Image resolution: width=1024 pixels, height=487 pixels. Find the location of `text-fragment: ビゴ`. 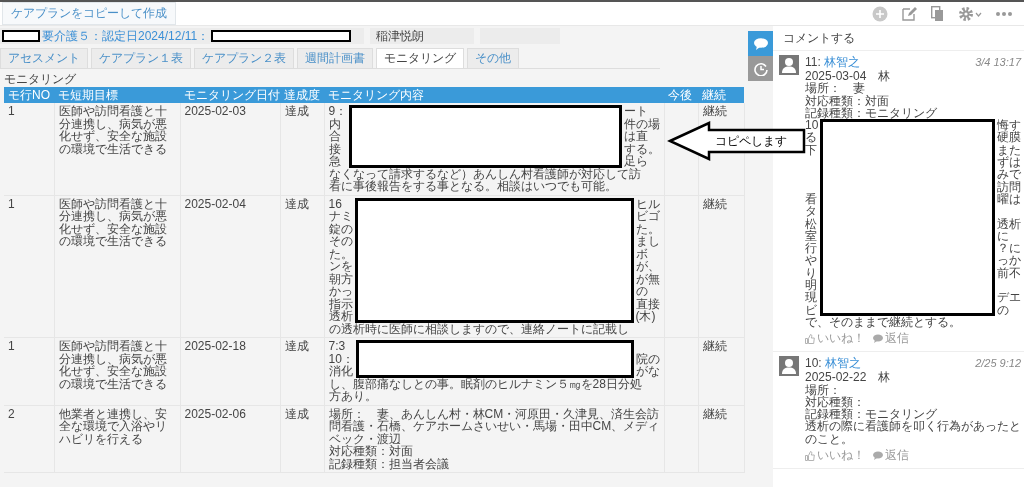

text-fragment: ビゴ is located at coordinates (647, 216).